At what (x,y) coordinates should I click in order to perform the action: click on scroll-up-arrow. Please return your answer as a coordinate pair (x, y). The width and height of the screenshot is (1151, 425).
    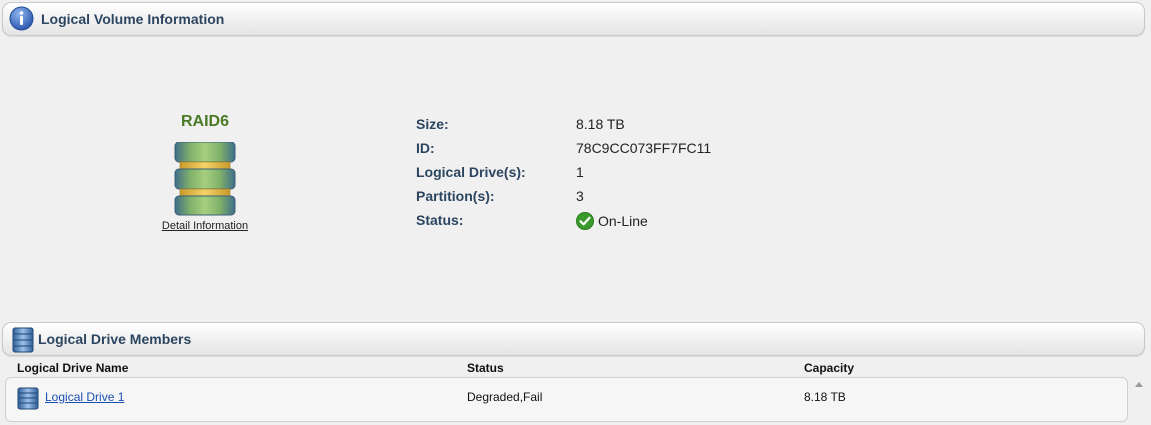
    Looking at the image, I should click on (1139, 384).